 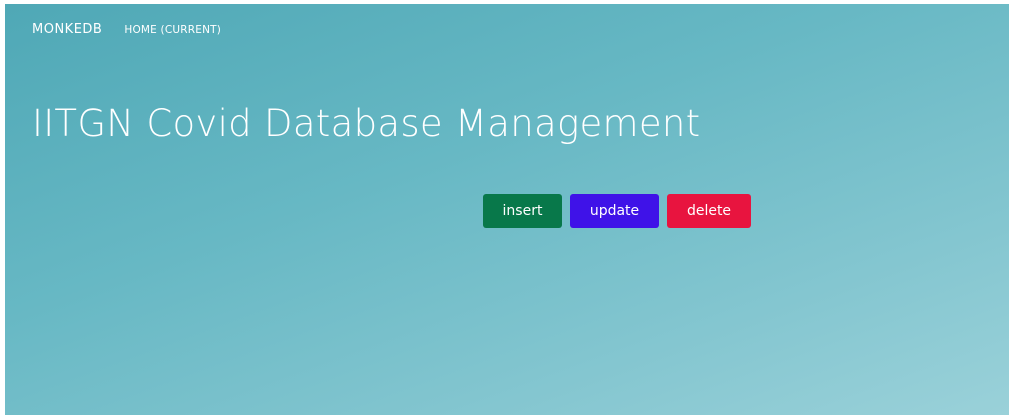 I want to click on navbar: MONKEDB HOME (CURRENT), so click(x=126, y=29).